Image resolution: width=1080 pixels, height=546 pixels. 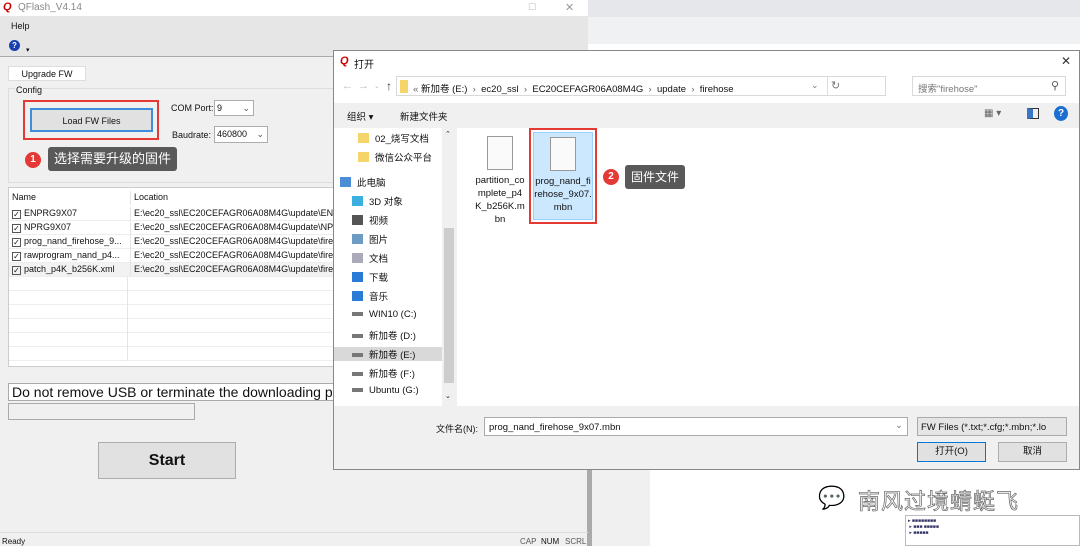 I want to click on new-folder-button: 新建文件夹, so click(x=424, y=116).